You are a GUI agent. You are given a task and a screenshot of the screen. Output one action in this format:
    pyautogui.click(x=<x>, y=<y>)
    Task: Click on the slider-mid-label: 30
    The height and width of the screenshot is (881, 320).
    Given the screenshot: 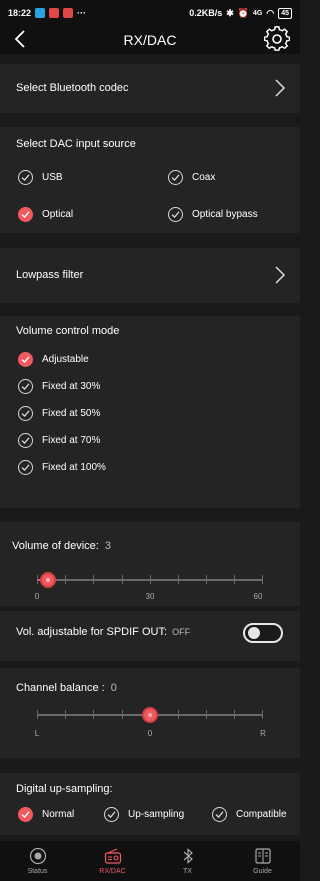 What is the action you would take?
    pyautogui.click(x=150, y=596)
    